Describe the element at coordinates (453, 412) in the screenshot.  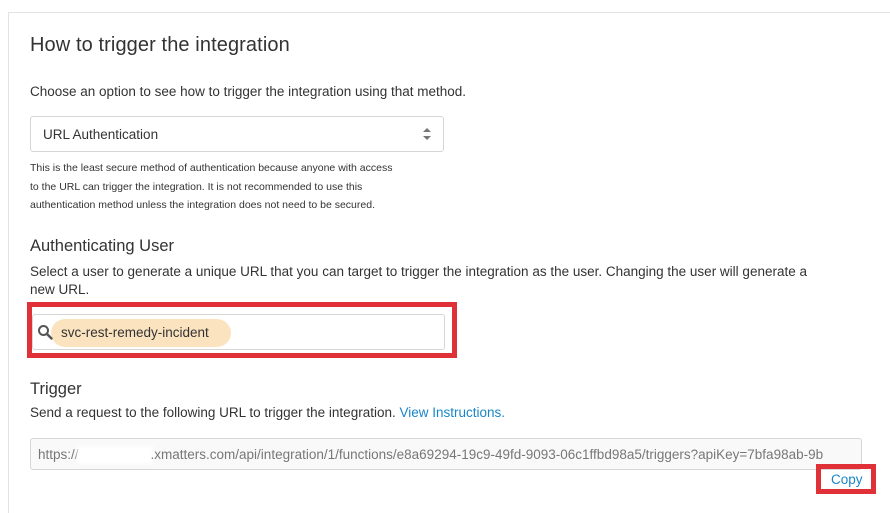
I see `view-instructions-link: View Instructions.` at that location.